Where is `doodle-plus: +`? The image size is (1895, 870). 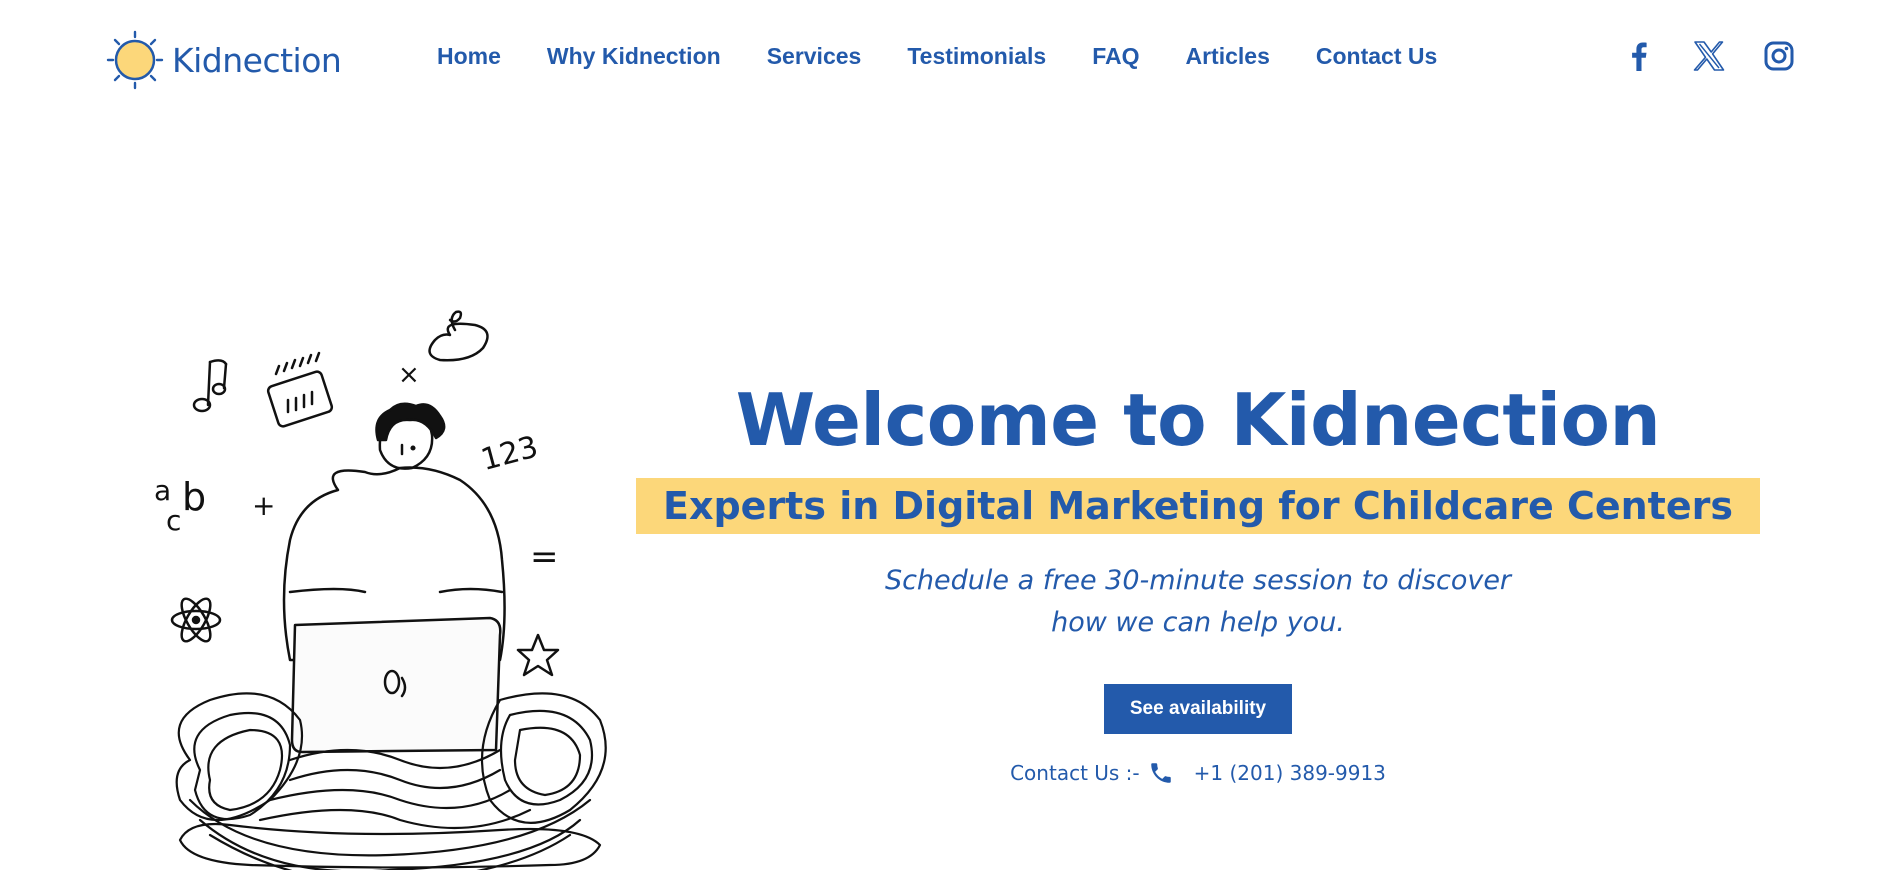 doodle-plus: + is located at coordinates (263, 505).